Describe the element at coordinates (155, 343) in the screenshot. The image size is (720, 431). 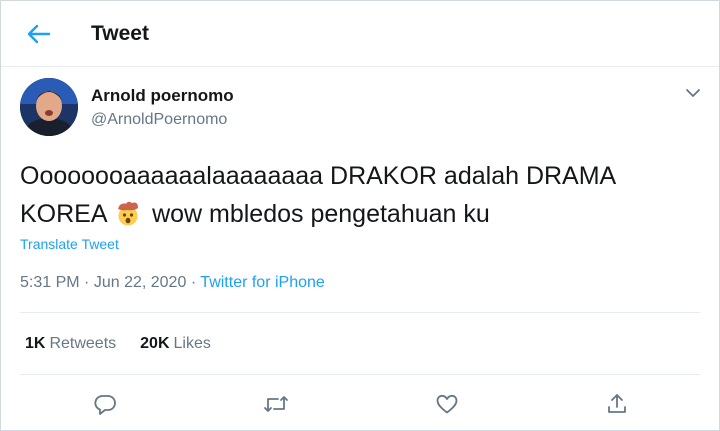
I see `likes-count: 20K` at that location.